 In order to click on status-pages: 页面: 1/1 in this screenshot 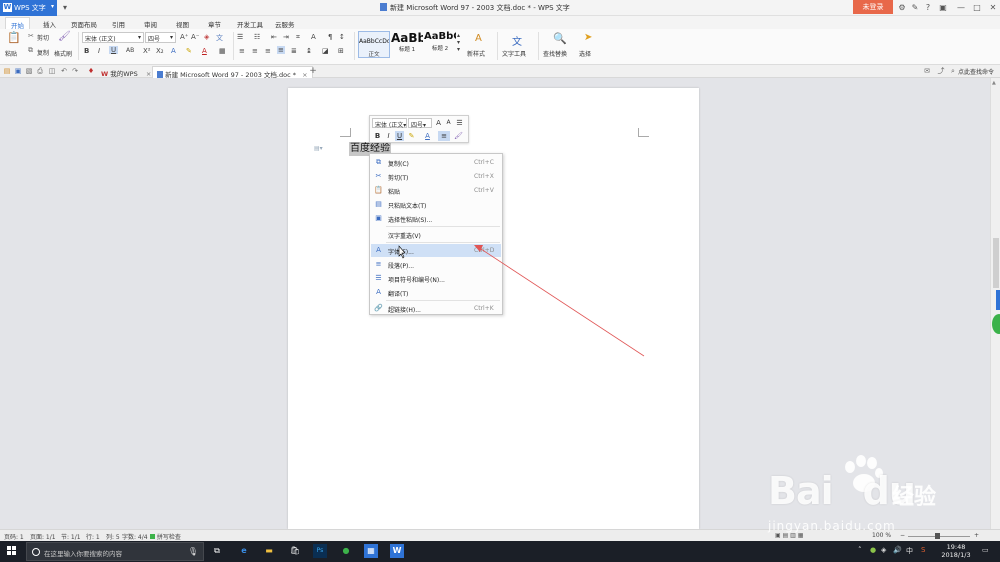, I will do `click(43, 536)`.